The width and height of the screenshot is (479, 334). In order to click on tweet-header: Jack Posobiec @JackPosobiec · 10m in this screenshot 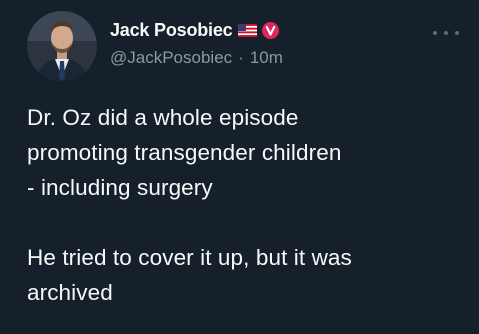, I will do `click(196, 43)`.